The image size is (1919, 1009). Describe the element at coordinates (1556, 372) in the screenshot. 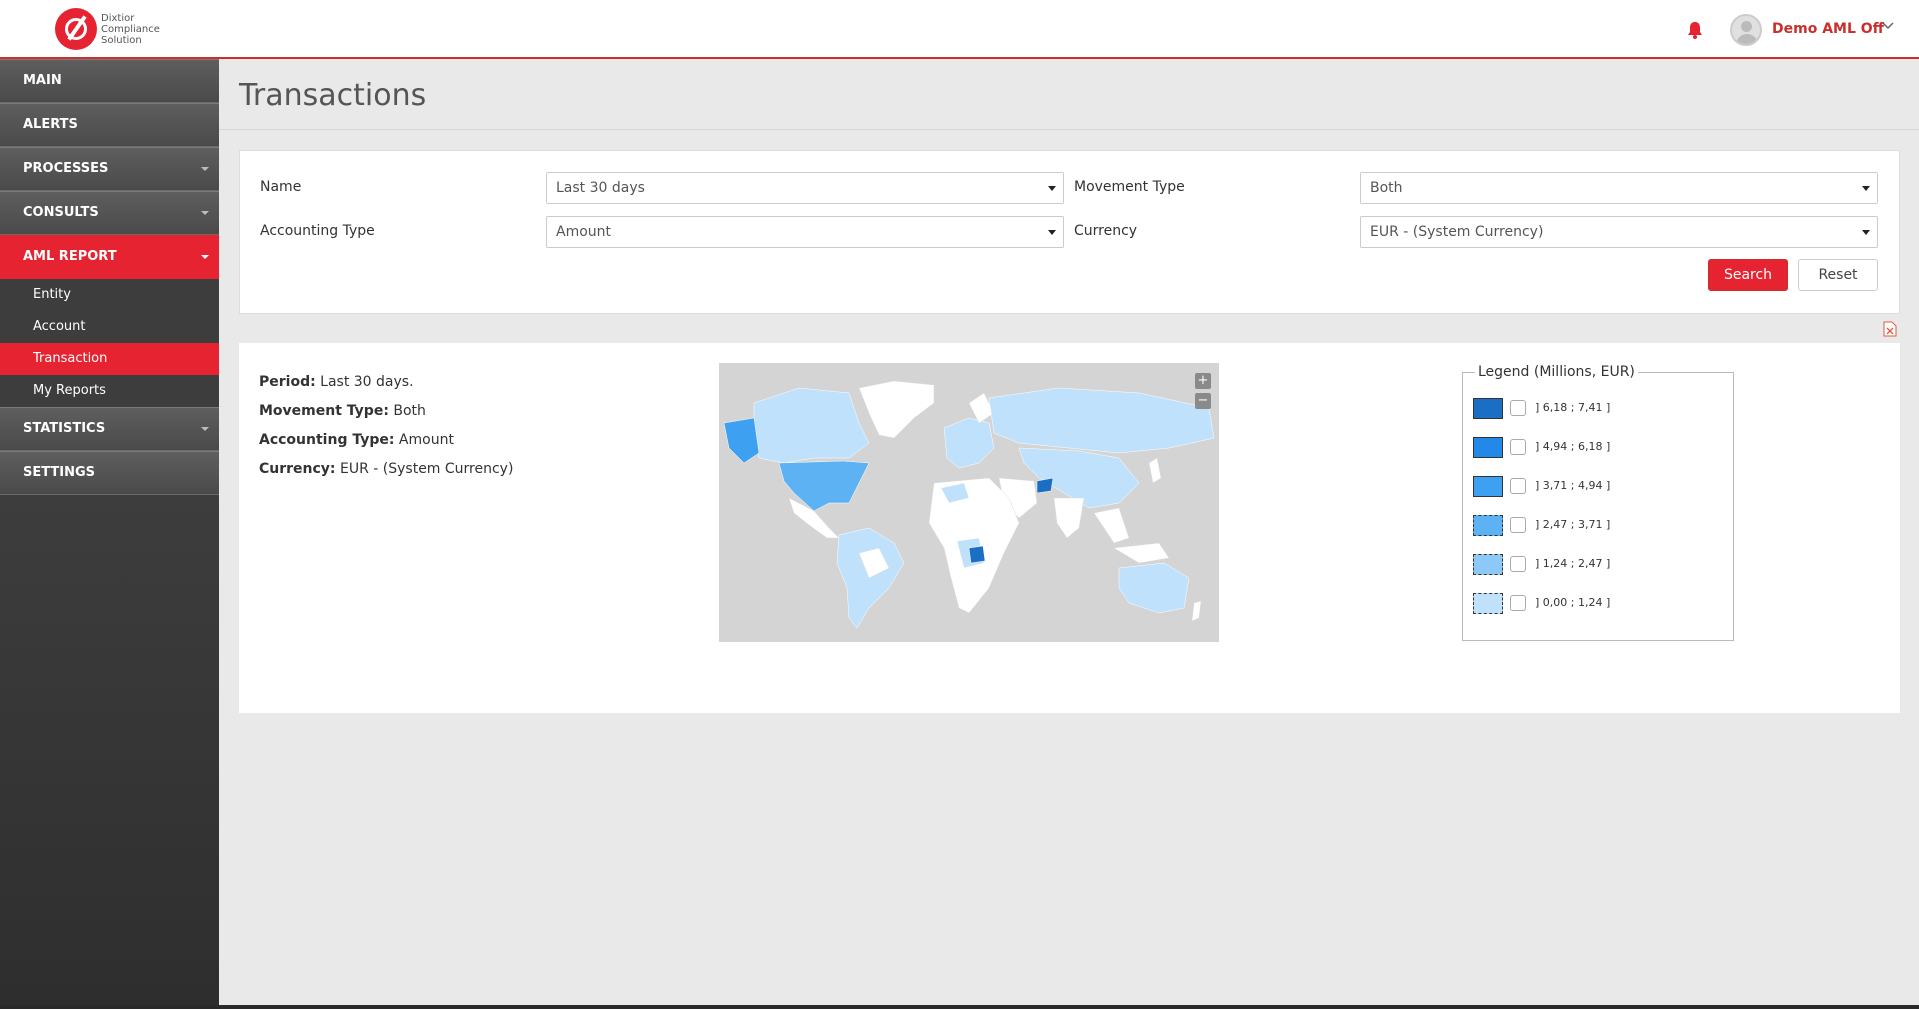

I see `legend-title: Legend (Millions, EUR)` at that location.